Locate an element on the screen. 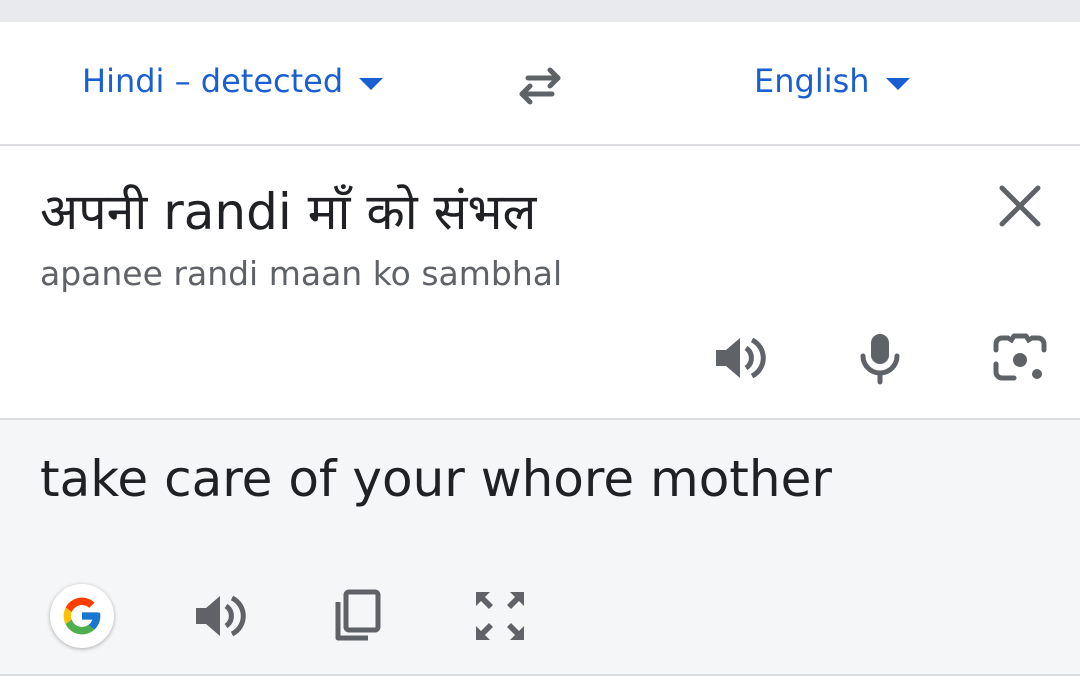 The height and width of the screenshot is (692, 1080). google-logo is located at coordinates (82, 616).